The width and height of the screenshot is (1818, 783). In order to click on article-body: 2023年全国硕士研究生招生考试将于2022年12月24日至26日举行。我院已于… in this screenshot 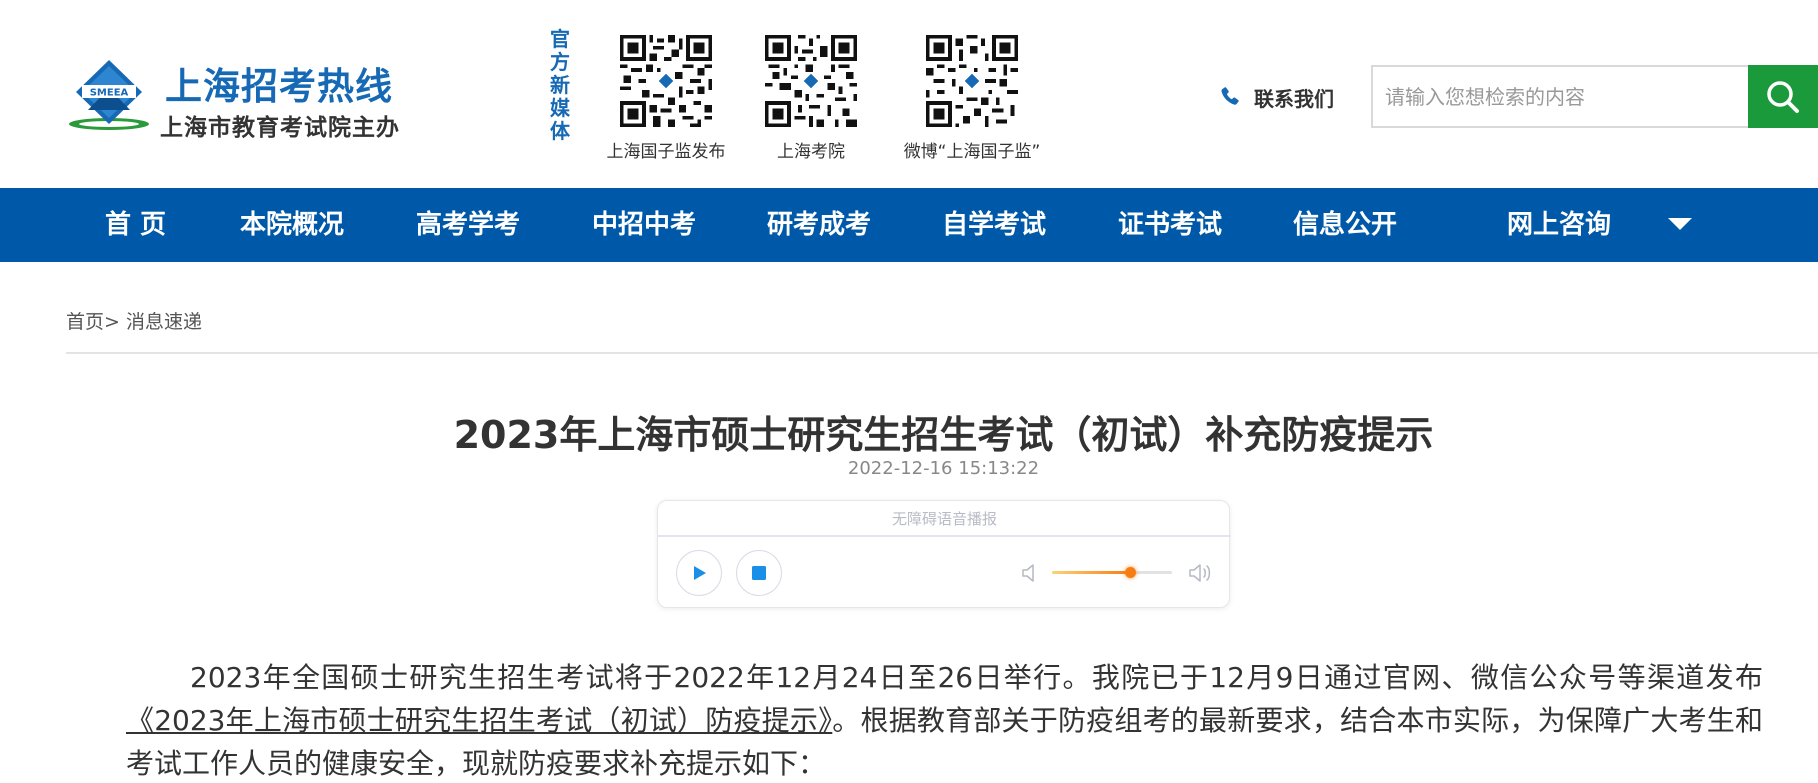, I will do `click(944, 719)`.